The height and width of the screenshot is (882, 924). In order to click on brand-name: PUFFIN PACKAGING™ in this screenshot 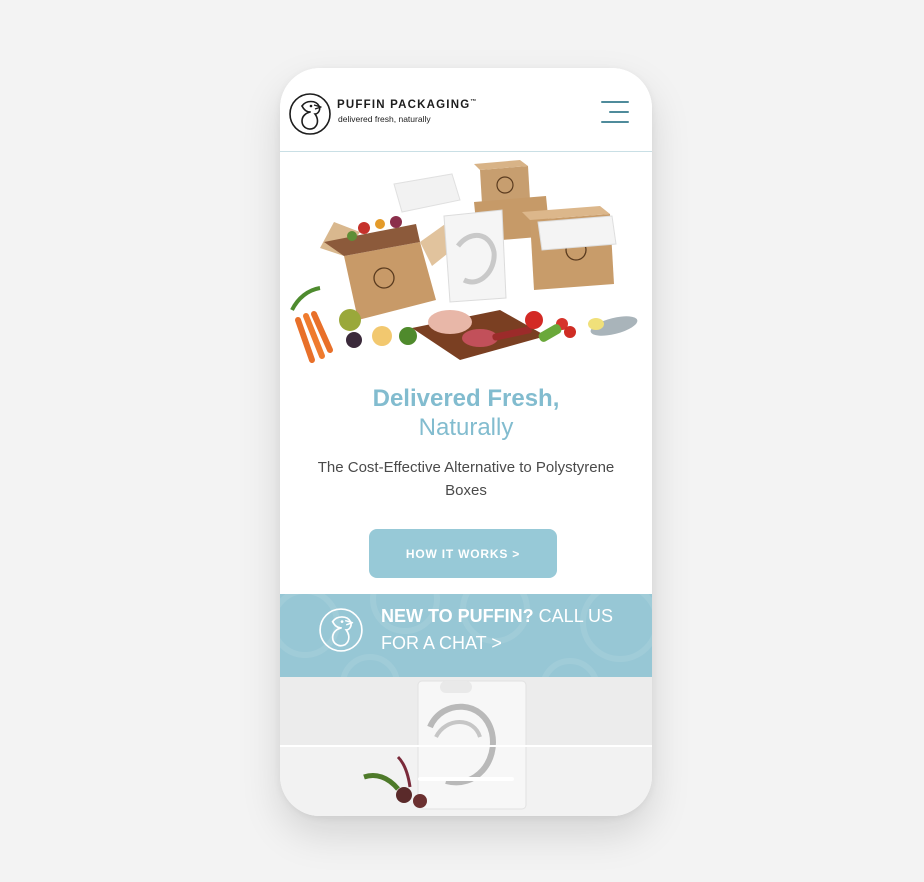, I will do `click(406, 105)`.